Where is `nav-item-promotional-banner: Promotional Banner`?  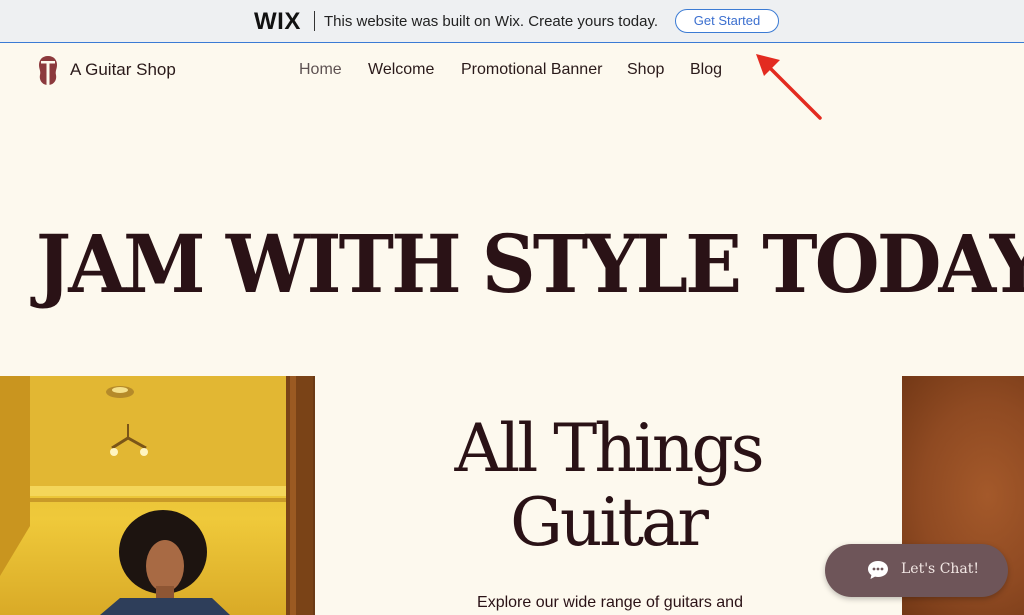 nav-item-promotional-banner: Promotional Banner is located at coordinates (531, 70).